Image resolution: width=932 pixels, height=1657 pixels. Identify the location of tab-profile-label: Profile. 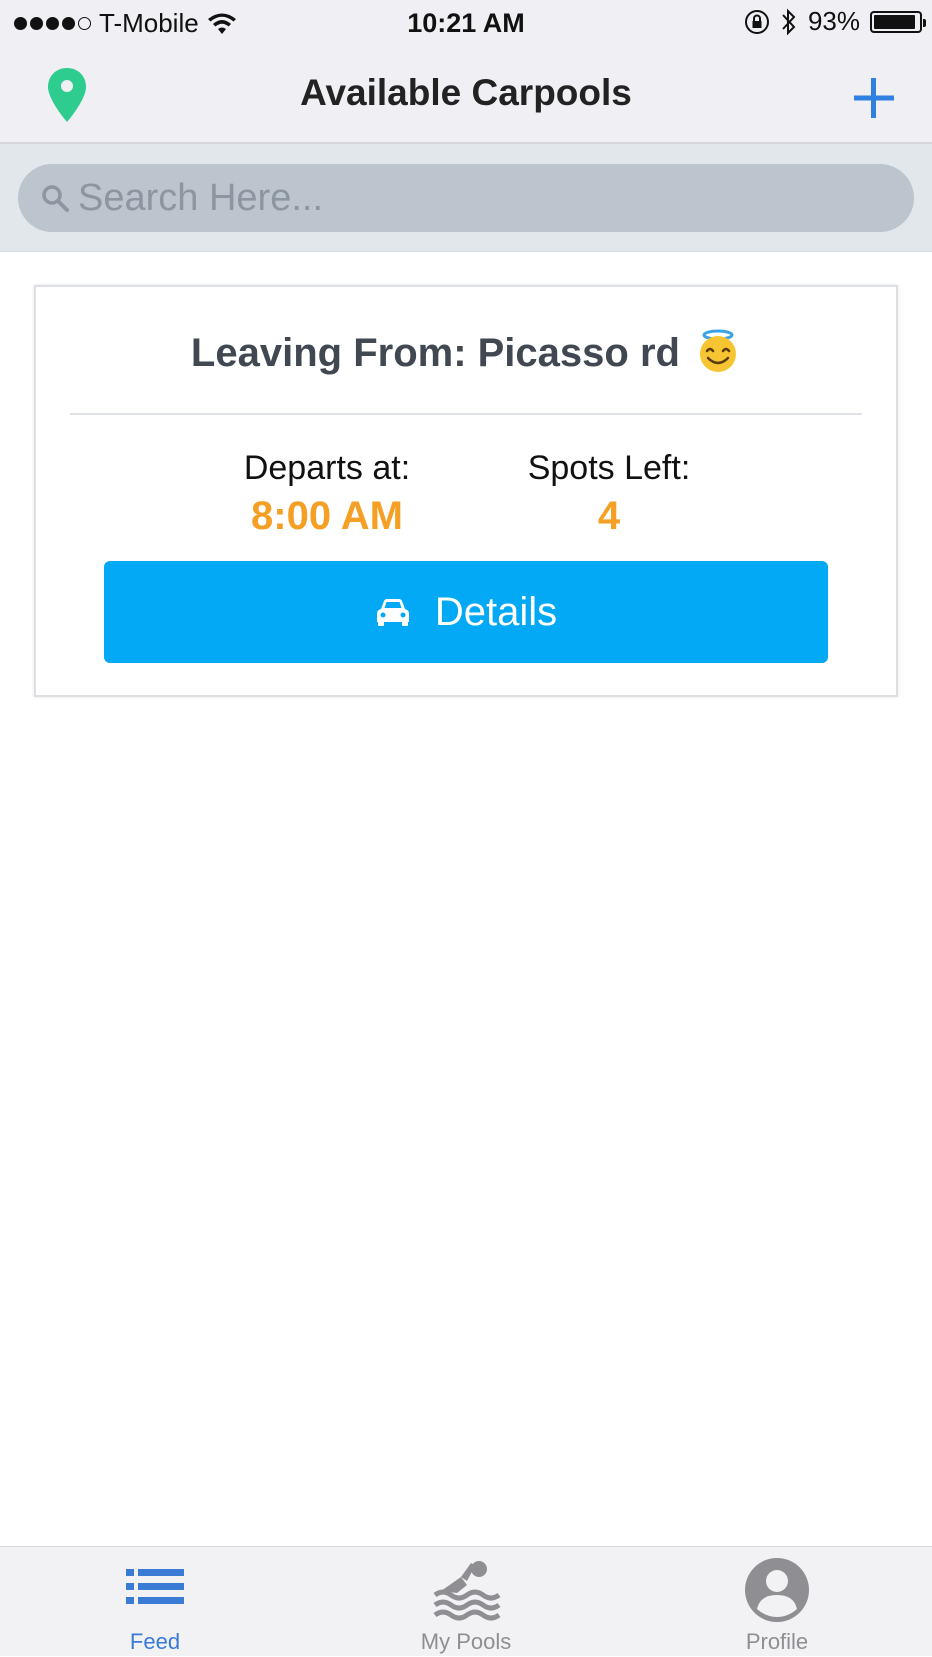
(777, 1641).